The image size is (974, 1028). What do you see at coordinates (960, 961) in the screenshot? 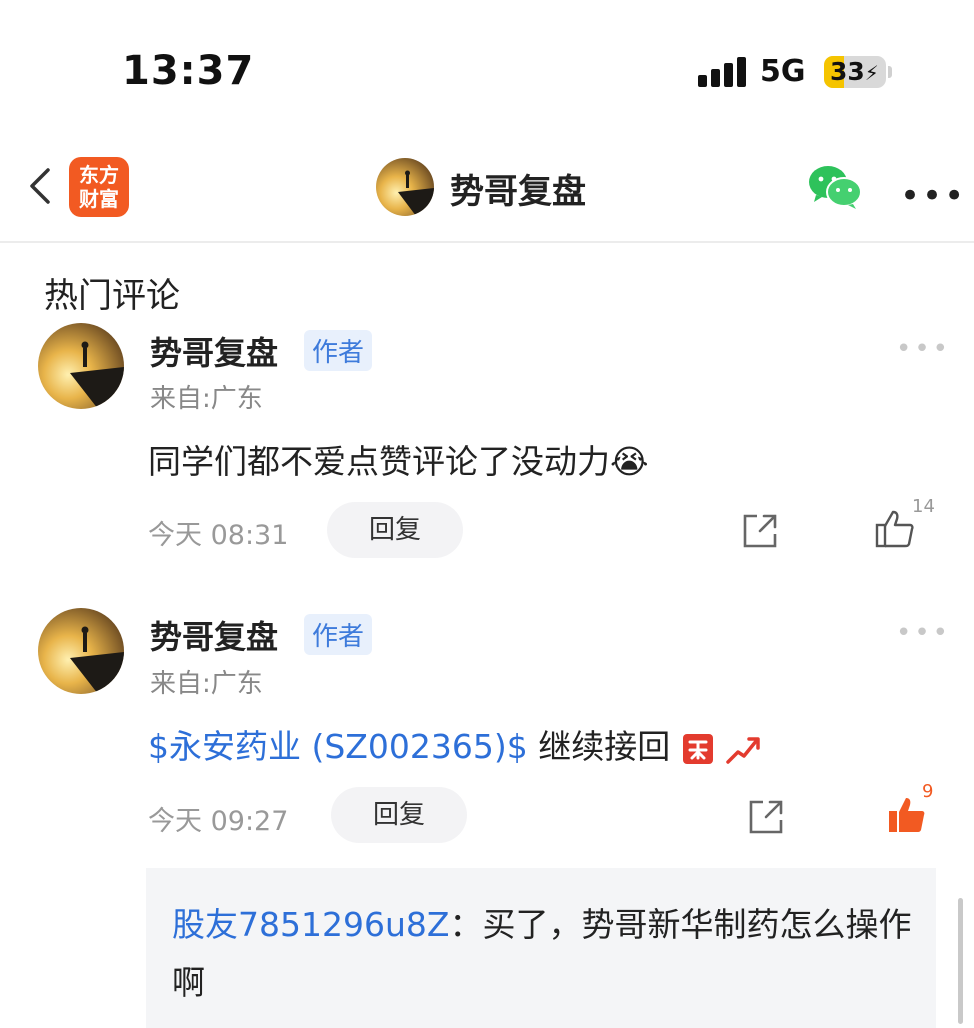
I see `scrollbar` at bounding box center [960, 961].